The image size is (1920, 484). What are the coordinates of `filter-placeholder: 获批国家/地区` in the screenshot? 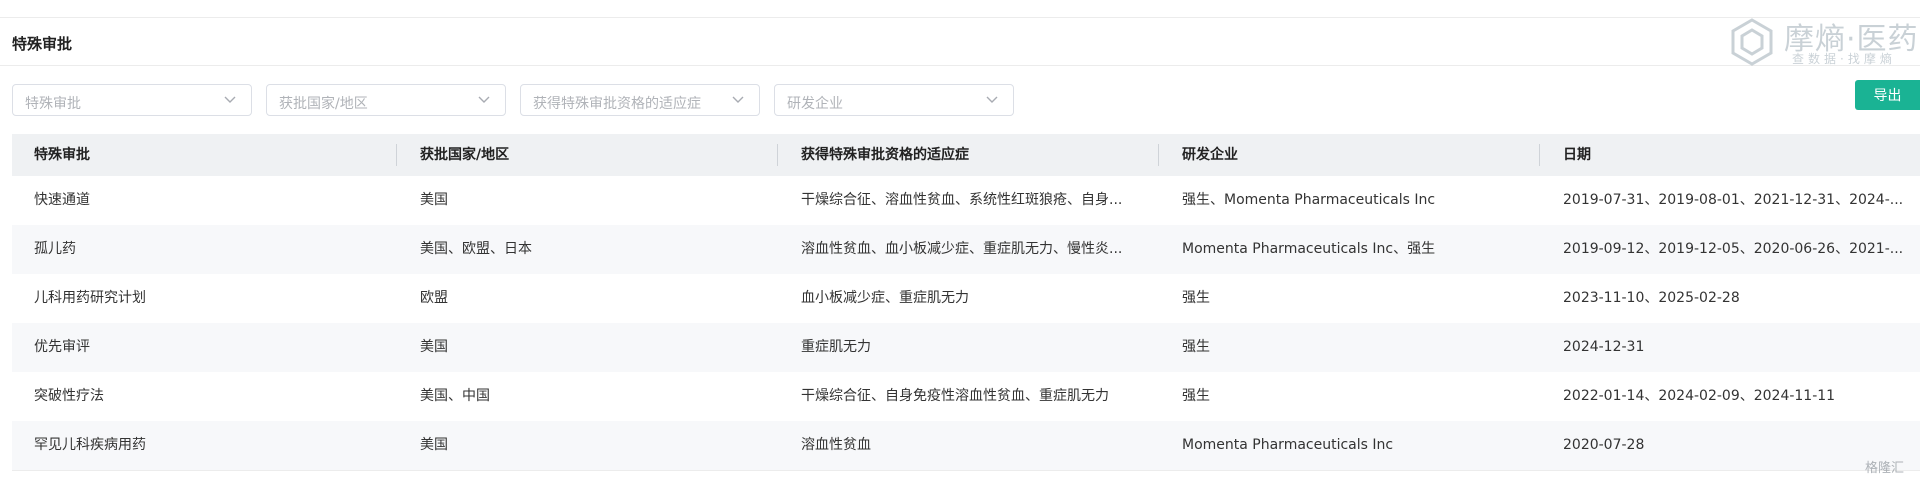 It's located at (323, 104).